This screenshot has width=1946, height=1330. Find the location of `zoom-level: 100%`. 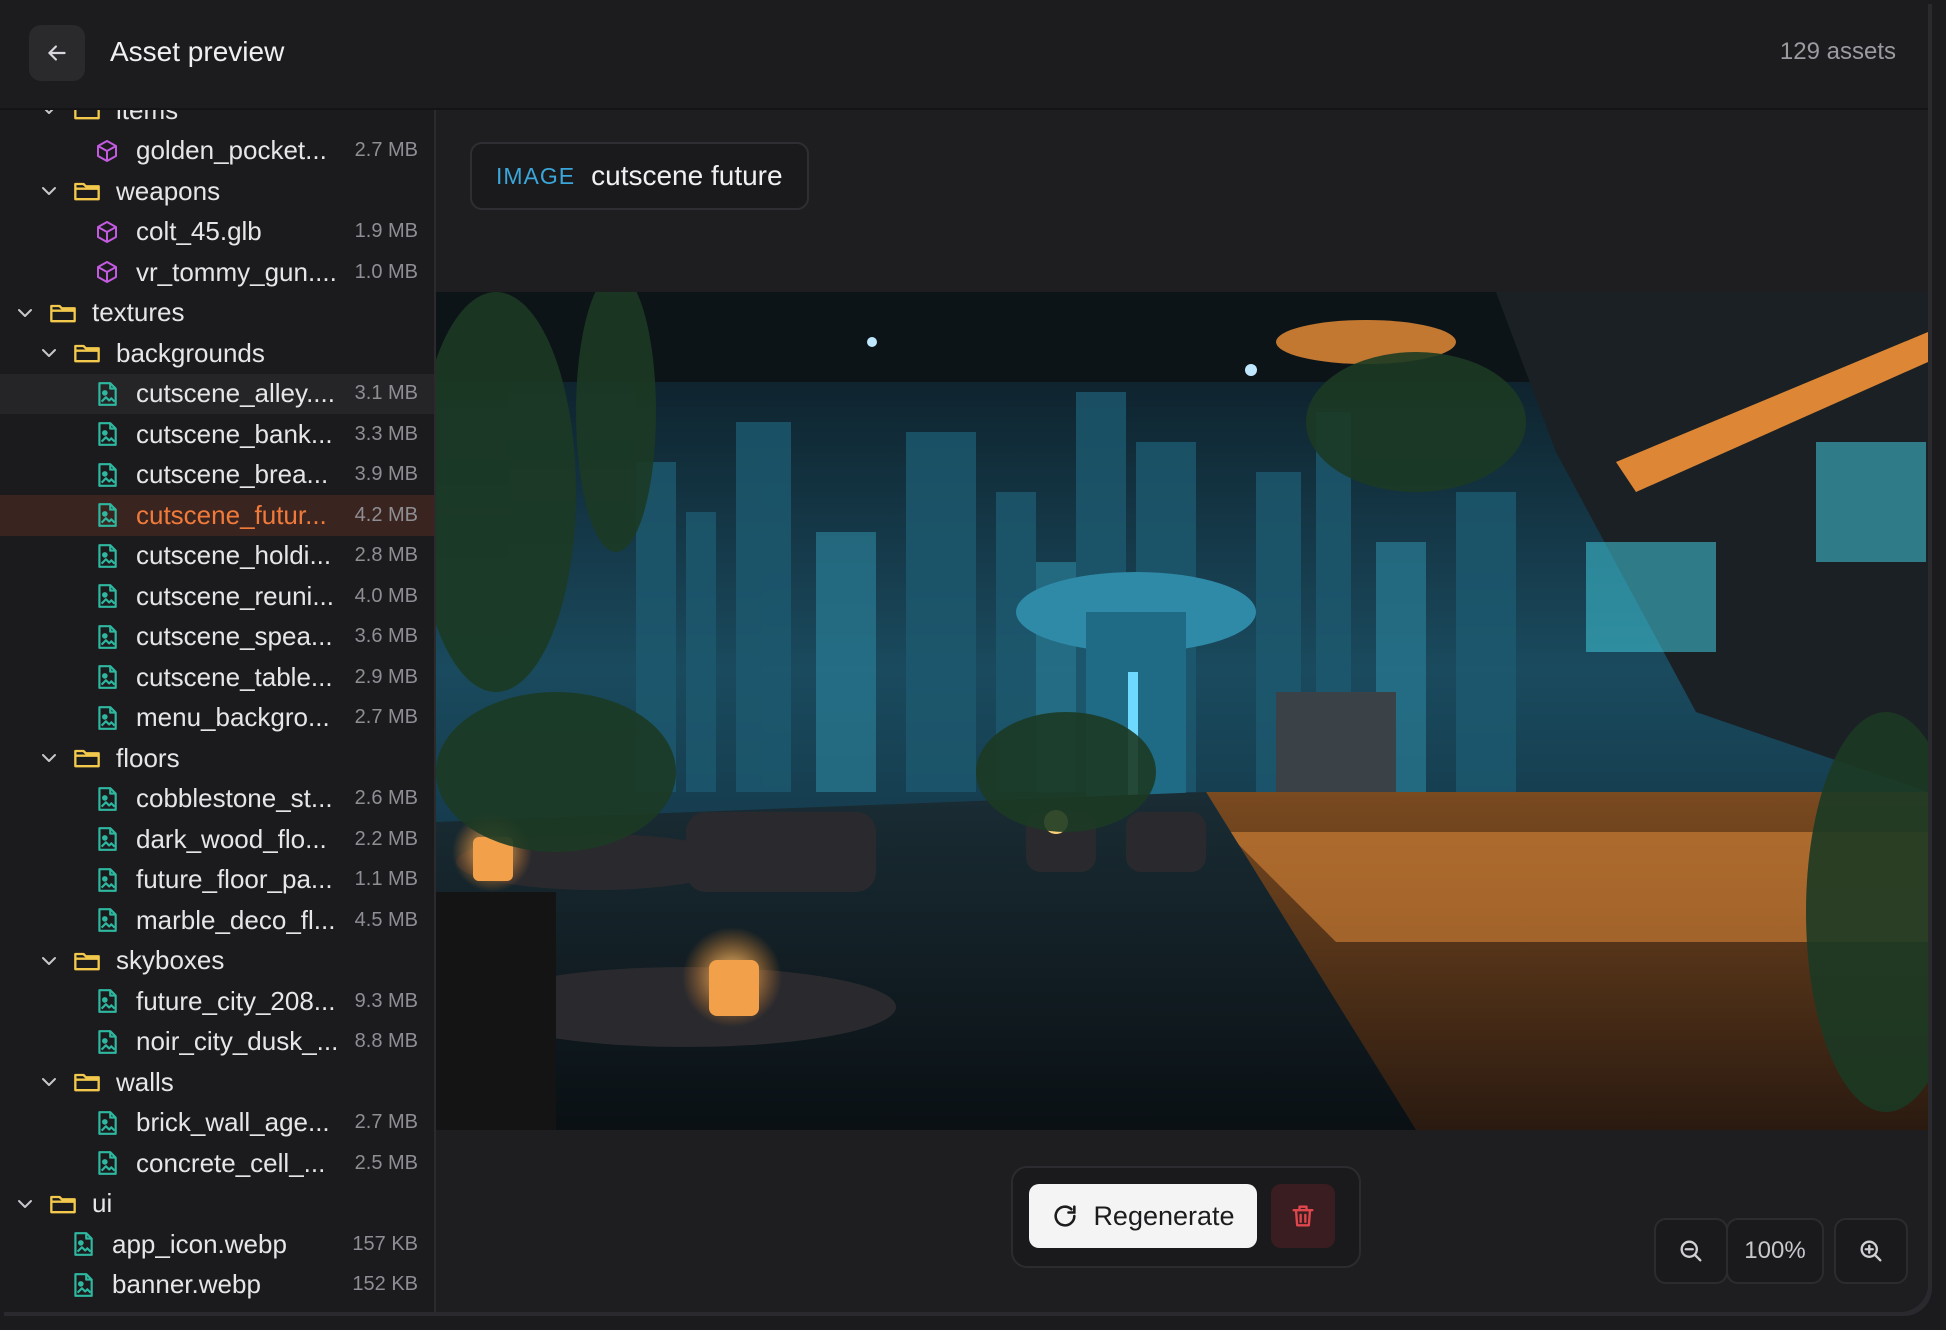

zoom-level: 100% is located at coordinates (1775, 1251).